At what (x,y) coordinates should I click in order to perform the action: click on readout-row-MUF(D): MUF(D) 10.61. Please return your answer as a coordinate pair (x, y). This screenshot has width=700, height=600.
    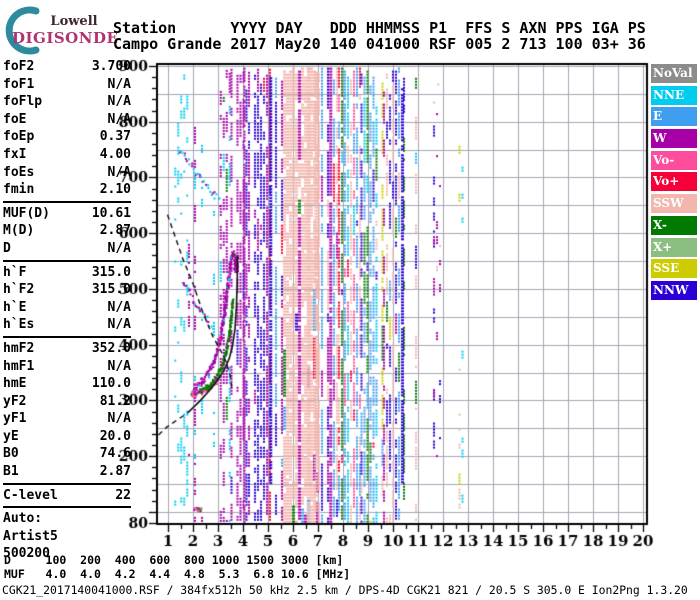
    Looking at the image, I should click on (67, 214).